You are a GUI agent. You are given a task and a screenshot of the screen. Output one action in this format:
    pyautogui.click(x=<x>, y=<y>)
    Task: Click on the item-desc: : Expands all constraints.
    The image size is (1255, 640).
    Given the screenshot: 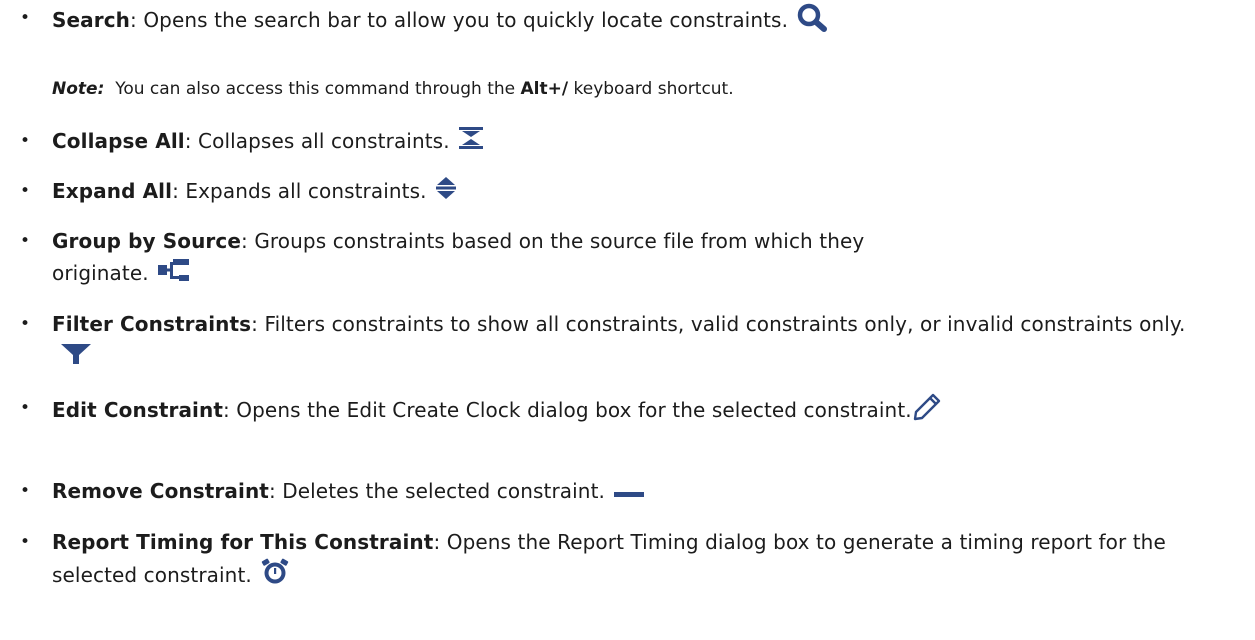 What is the action you would take?
    pyautogui.click(x=299, y=191)
    